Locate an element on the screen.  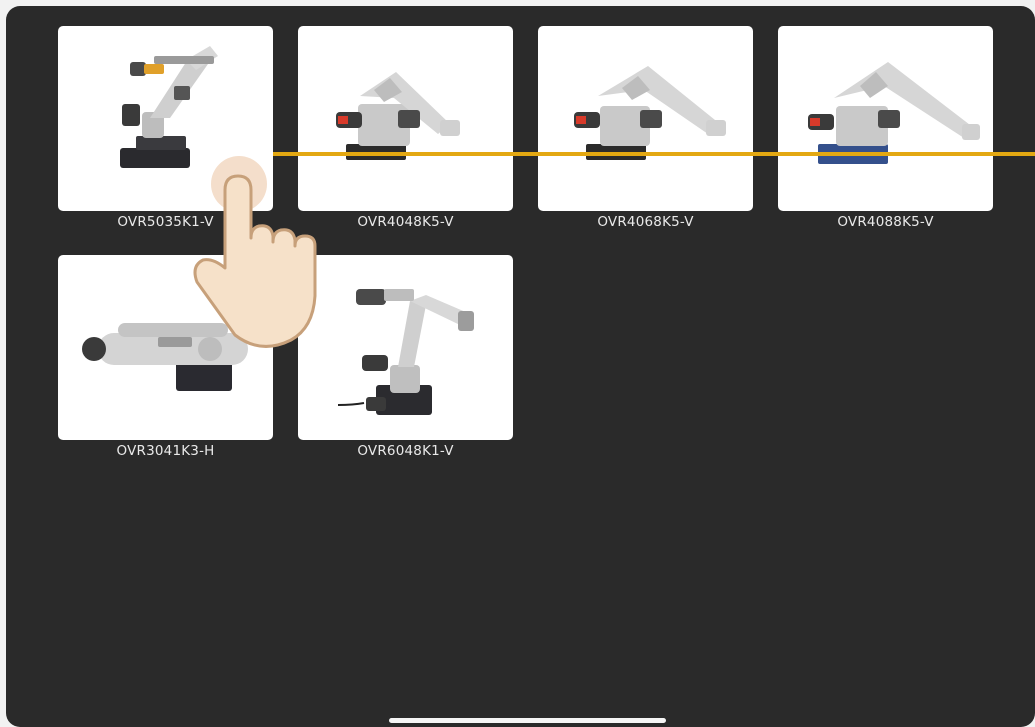
scan-line is located at coordinates (654, 154).